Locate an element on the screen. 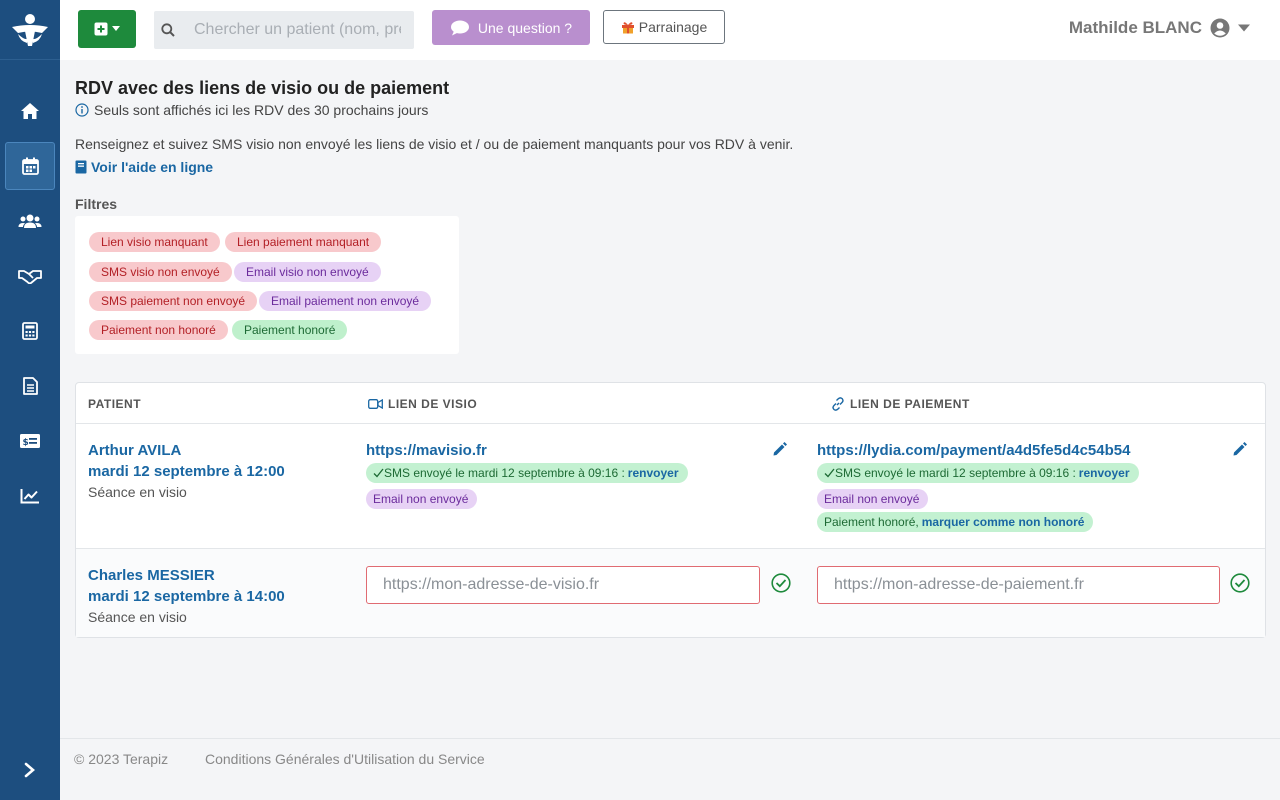  mark-unhonored-link: marquer comme non honoré is located at coordinates (1003, 522).